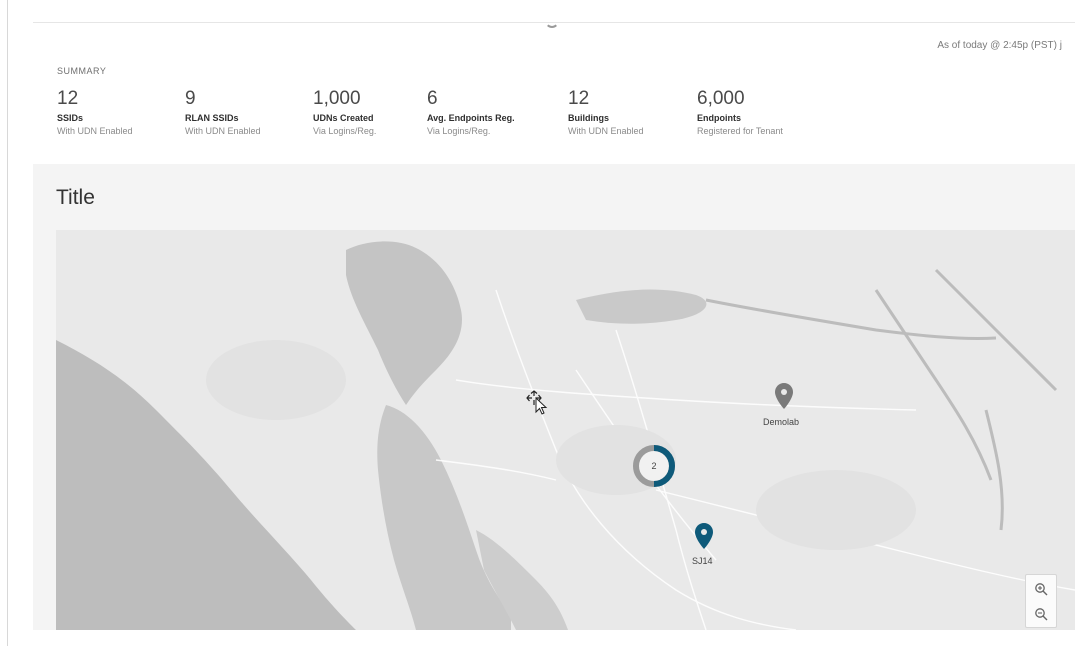  I want to click on stat-value: 1,000, so click(337, 98).